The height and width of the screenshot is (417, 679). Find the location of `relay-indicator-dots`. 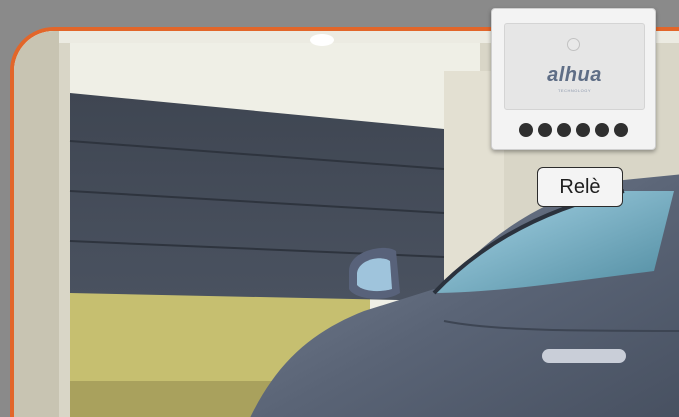

relay-indicator-dots is located at coordinates (573, 130).